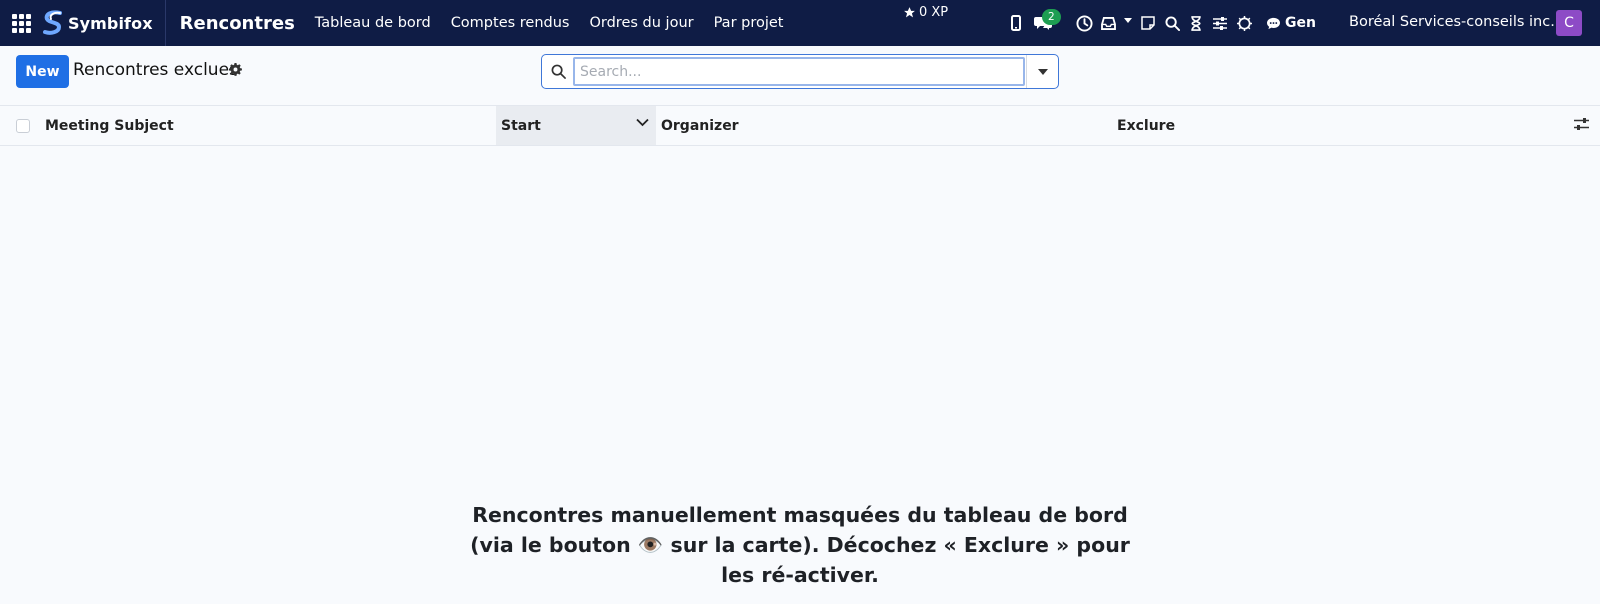 The height and width of the screenshot is (604, 1600). I want to click on search-options-toggle, so click(1042, 71).